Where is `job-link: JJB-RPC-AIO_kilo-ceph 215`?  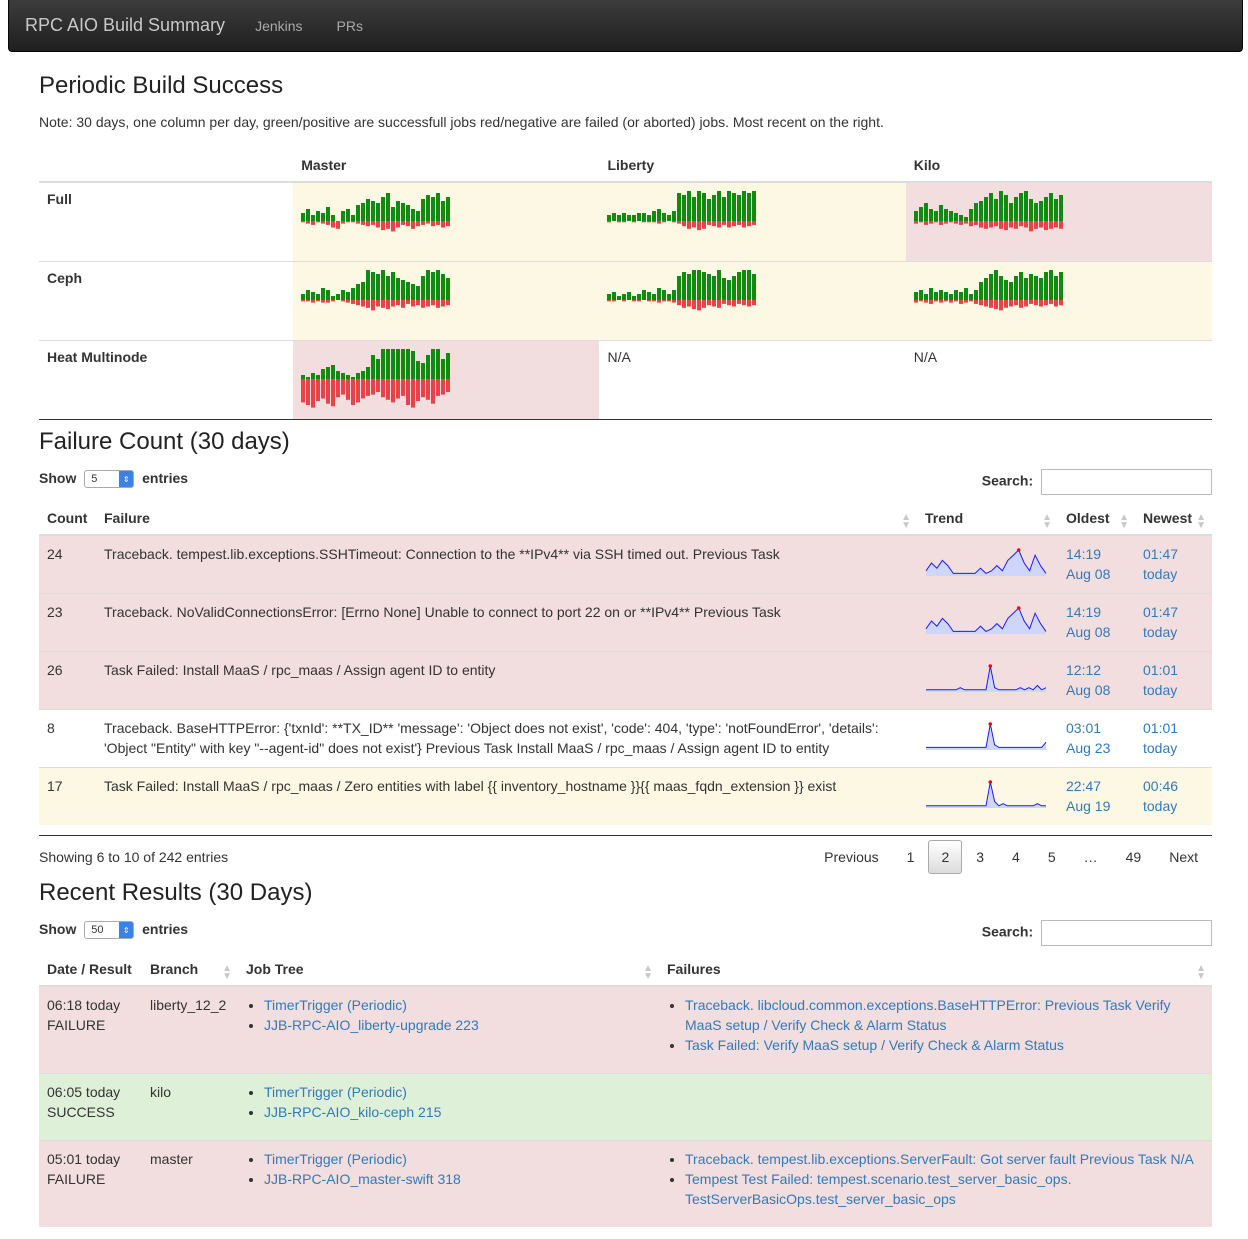
job-link: JJB-RPC-AIO_kilo-ceph 215 is located at coordinates (352, 1112).